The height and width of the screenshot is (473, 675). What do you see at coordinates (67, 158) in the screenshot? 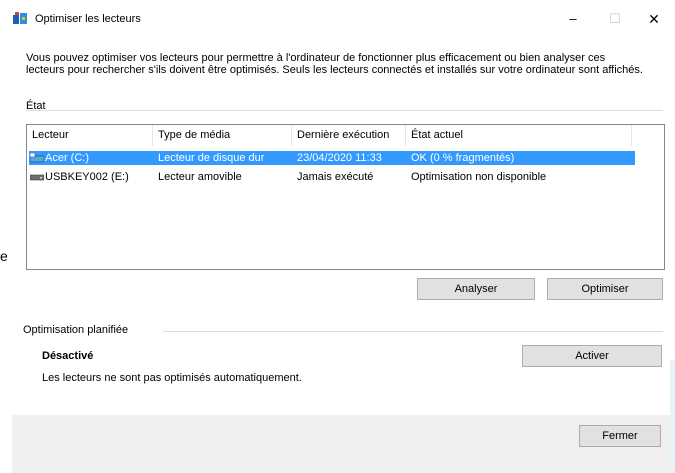
I see `drive-name: Acer (C:)` at bounding box center [67, 158].